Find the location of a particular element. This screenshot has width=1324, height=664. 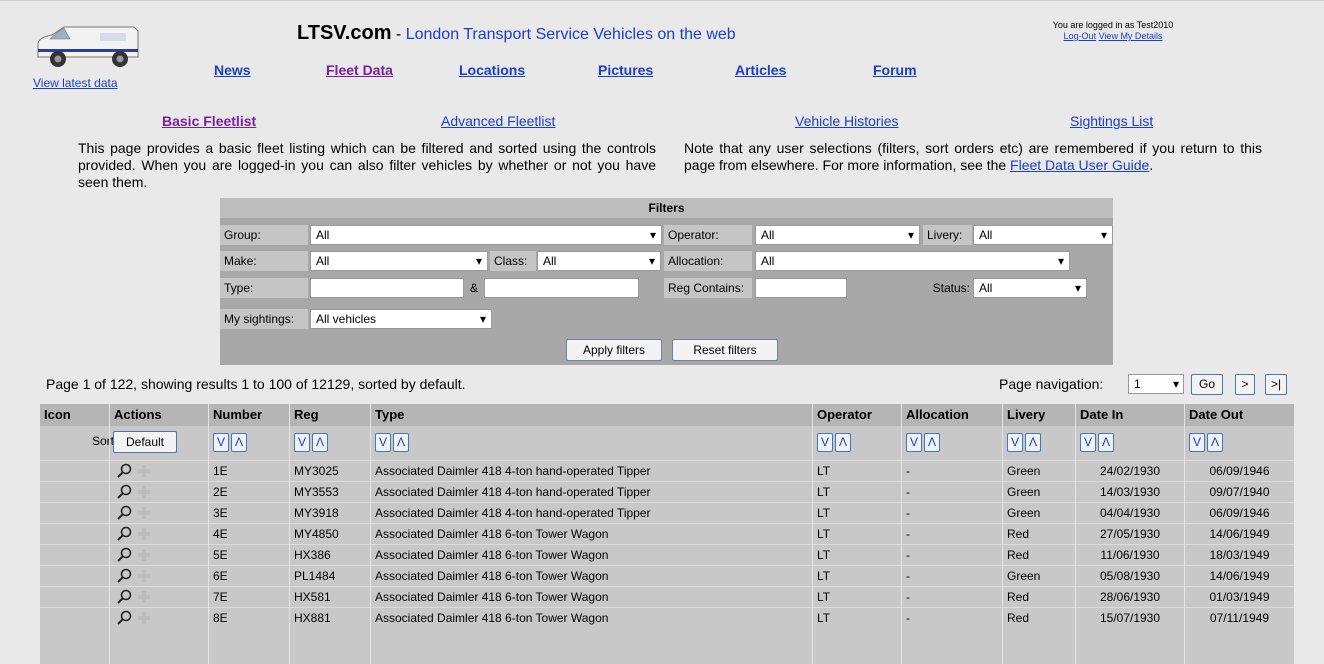

operator-label: Operator: is located at coordinates (708, 235).